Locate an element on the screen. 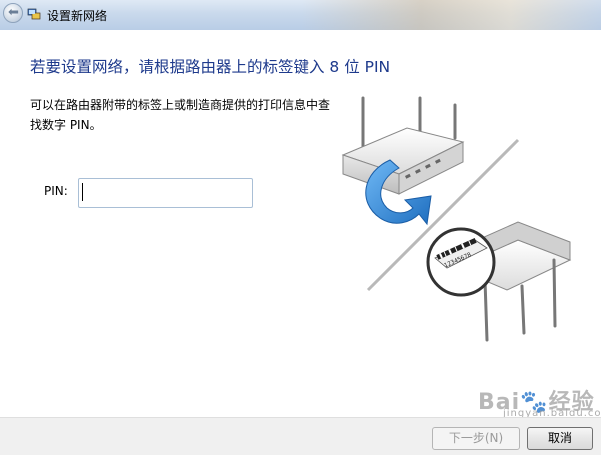  router-underside-icon: 12345678 is located at coordinates (499, 281).